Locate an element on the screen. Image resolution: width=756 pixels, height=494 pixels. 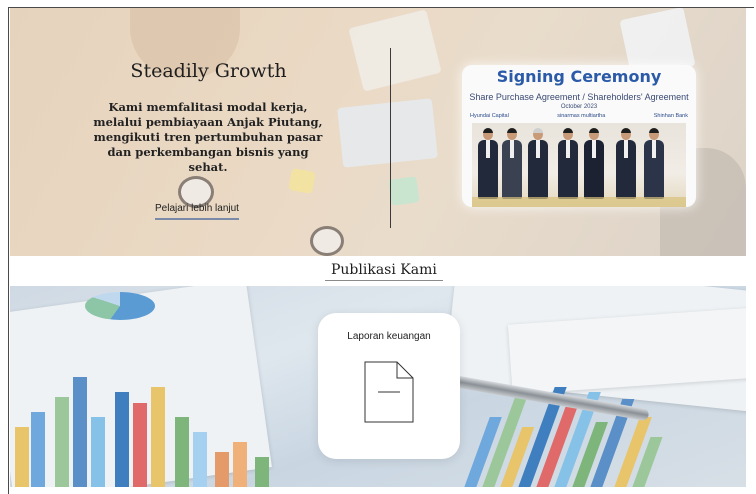
chairs is located at coordinates (579, 202).